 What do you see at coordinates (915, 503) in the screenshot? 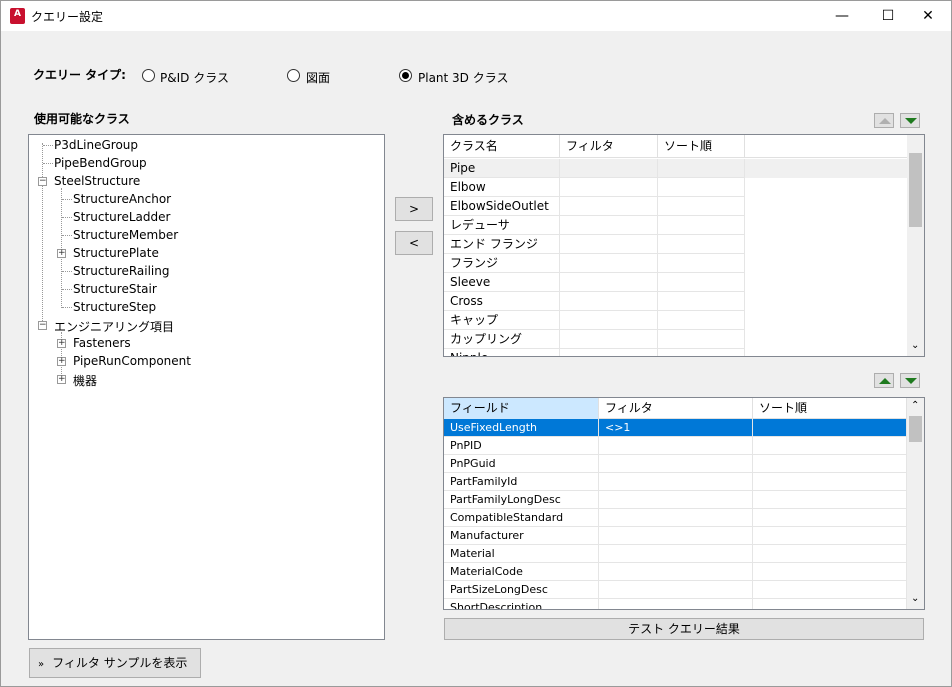
I see `vertical-scrollbar: ⌃ ⌄` at bounding box center [915, 503].